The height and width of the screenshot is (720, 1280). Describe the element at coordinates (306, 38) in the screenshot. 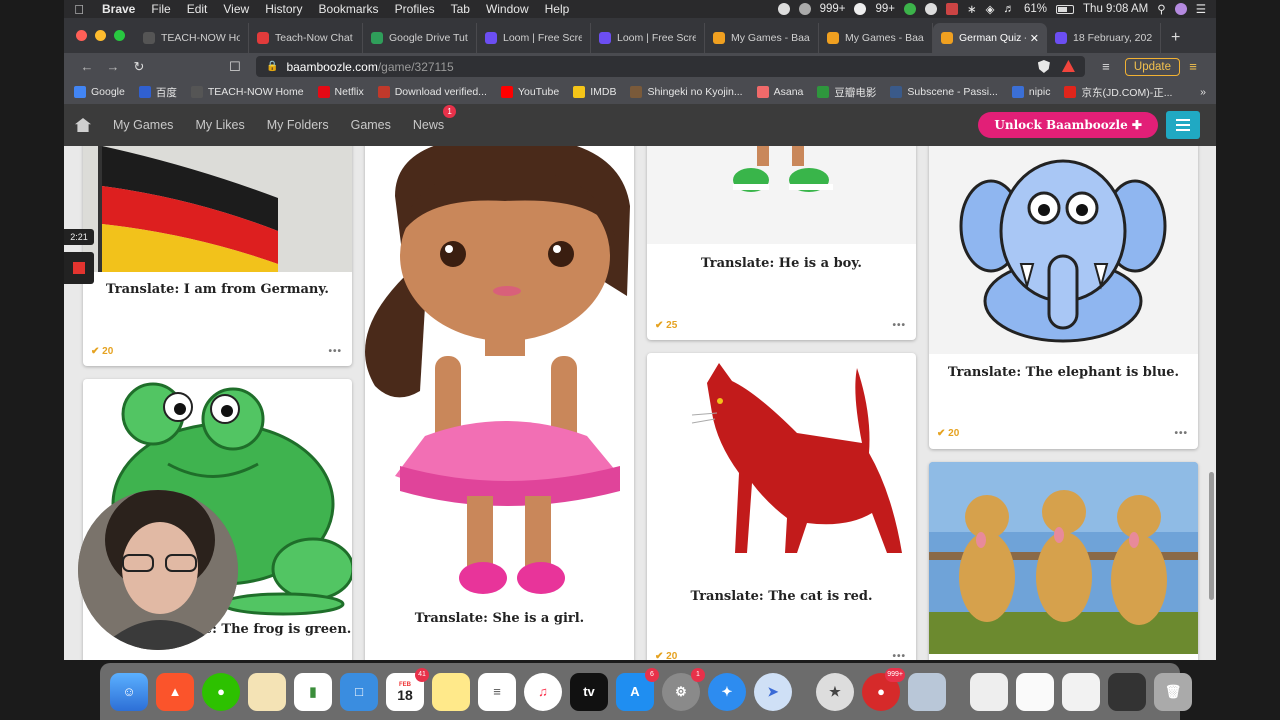

I see `browser-tab: Teach-Now Chat` at that location.